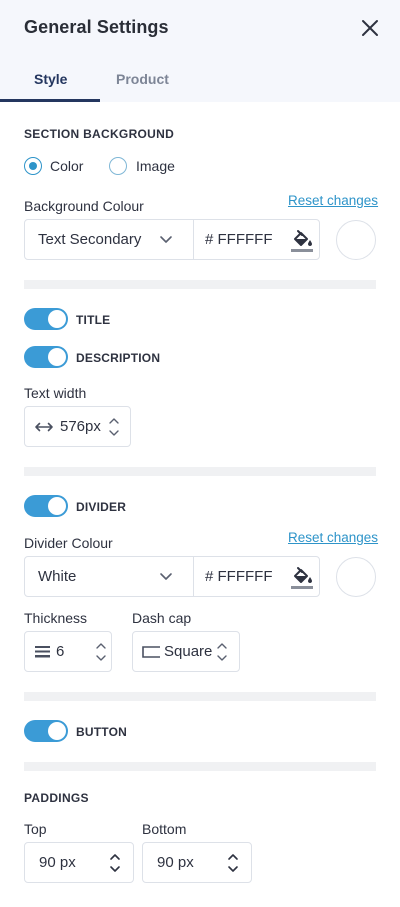  What do you see at coordinates (370, 28) in the screenshot?
I see `close-icon` at bounding box center [370, 28].